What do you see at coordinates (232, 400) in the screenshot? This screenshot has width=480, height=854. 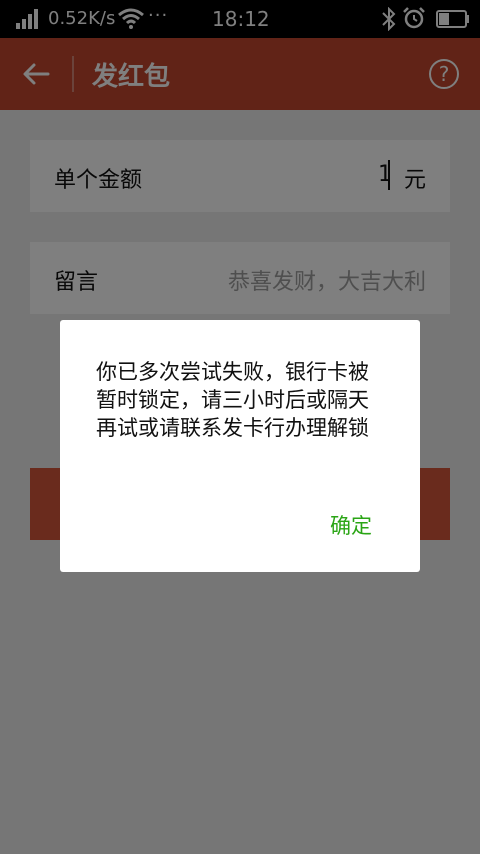 I see `dialog-message: 你已多次尝试失败，银行卡被暂时锁定，请三小时后或隔天再试或请联系发卡行办理解锁` at bounding box center [232, 400].